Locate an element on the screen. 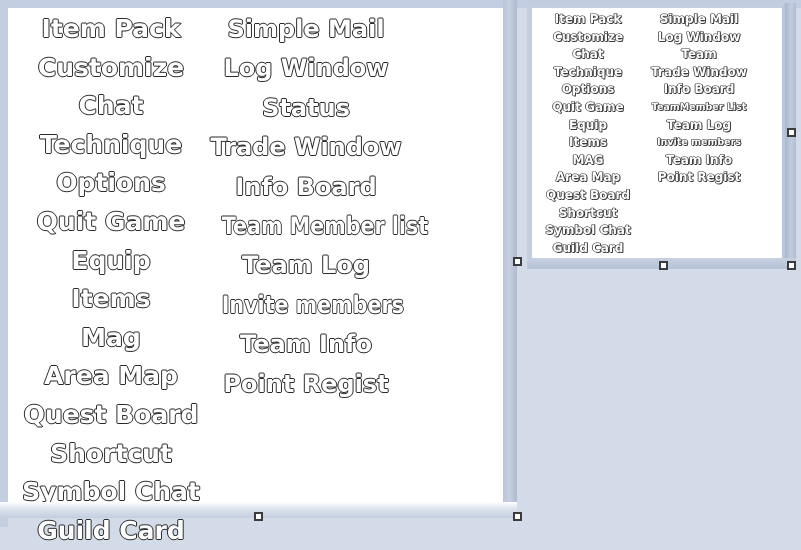 The width and height of the screenshot is (801, 550). main-menu-item-col1-1: Item Pack is located at coordinates (111, 28).